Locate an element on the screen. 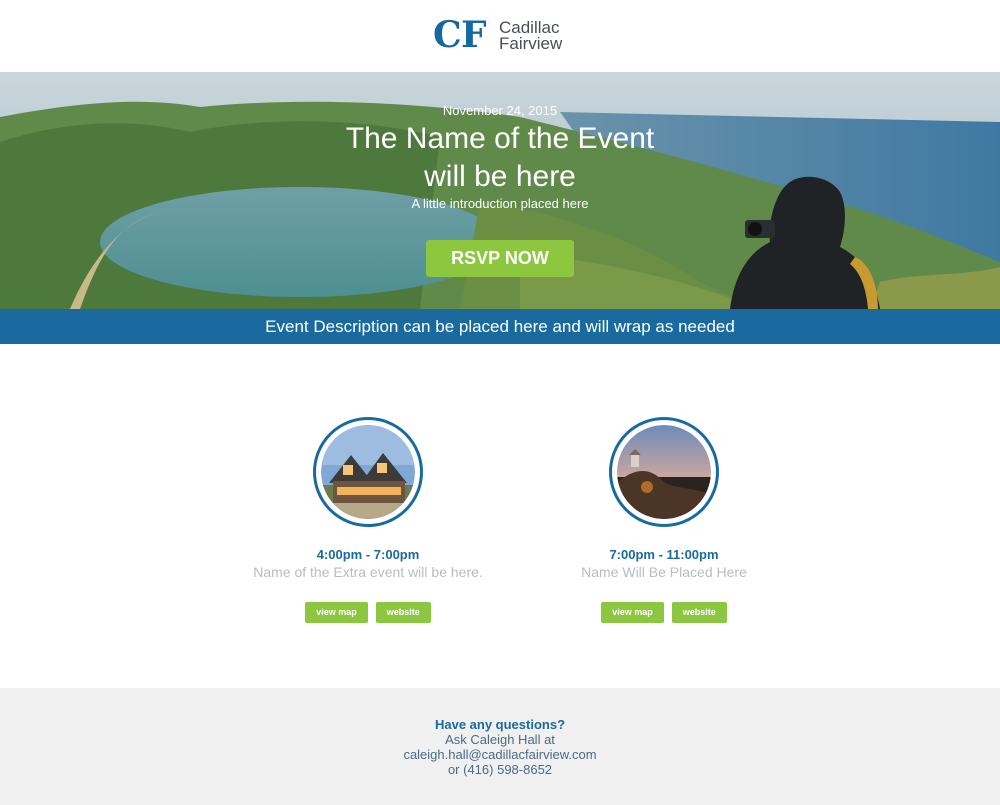 This screenshot has height=805, width=1000. header: CF Cadillac Fairview is located at coordinates (500, 36).